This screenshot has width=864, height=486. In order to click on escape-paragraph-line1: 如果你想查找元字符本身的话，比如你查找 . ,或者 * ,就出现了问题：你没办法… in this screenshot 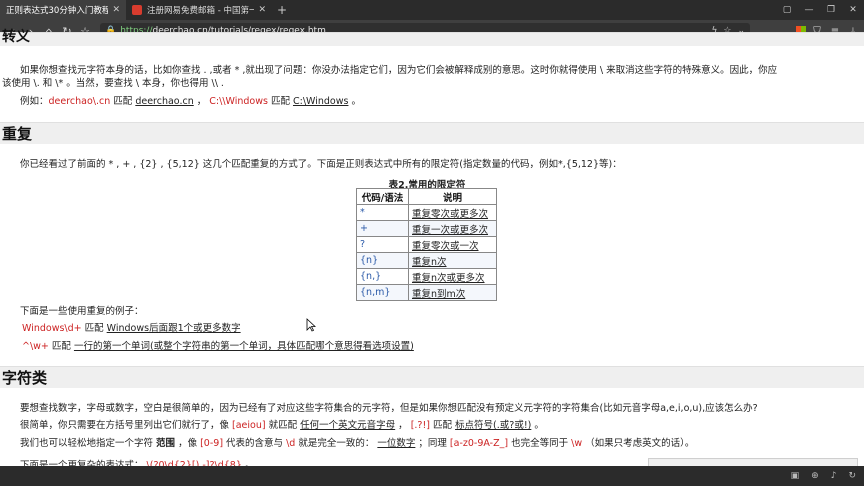, I will do `click(399, 70)`.